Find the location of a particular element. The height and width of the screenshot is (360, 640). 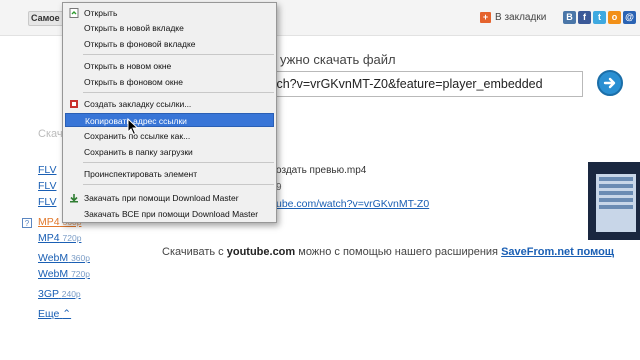

menu-item-save-to-downloads: Сохранить в папку загрузки is located at coordinates (169, 152).